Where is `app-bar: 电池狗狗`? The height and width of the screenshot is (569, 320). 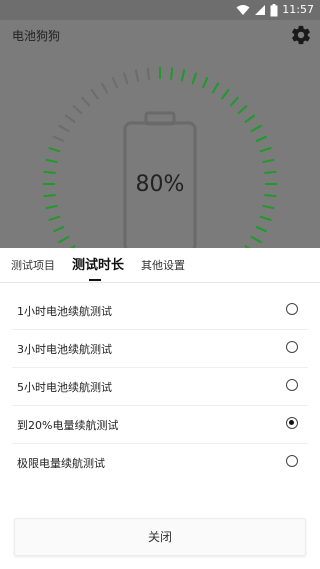 app-bar: 电池狗狗 is located at coordinates (160, 35).